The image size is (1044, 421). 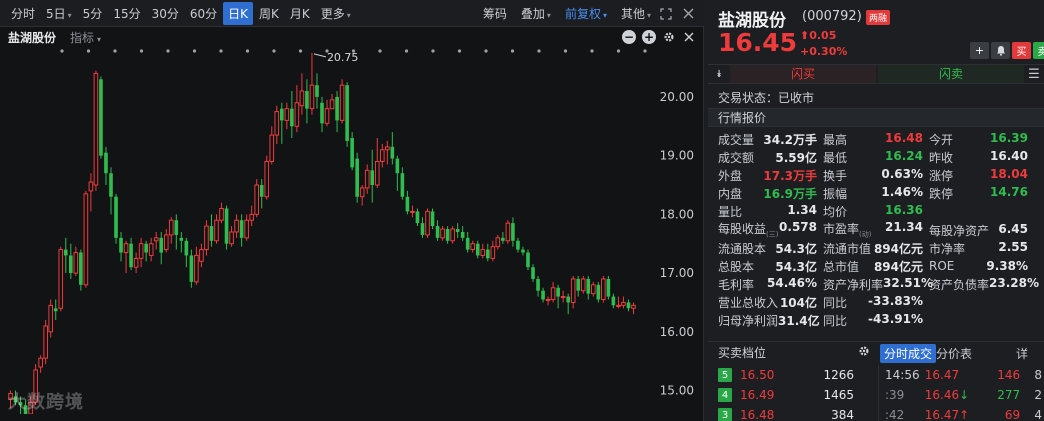 What do you see at coordinates (495, 13) in the screenshot?
I see `chip-button: 筹码` at bounding box center [495, 13].